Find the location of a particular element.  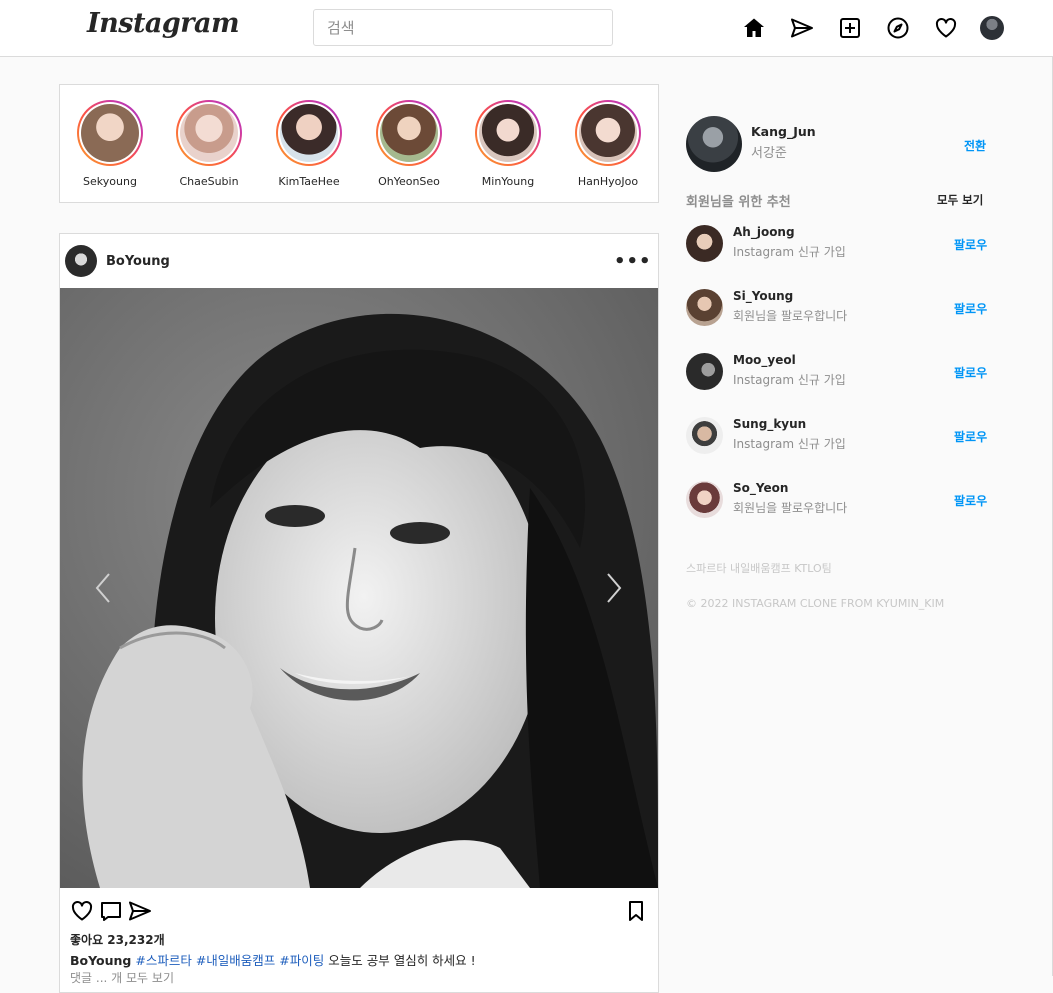

view-comments-link: 댓글 ... 개 모두 보기 is located at coordinates (122, 977).